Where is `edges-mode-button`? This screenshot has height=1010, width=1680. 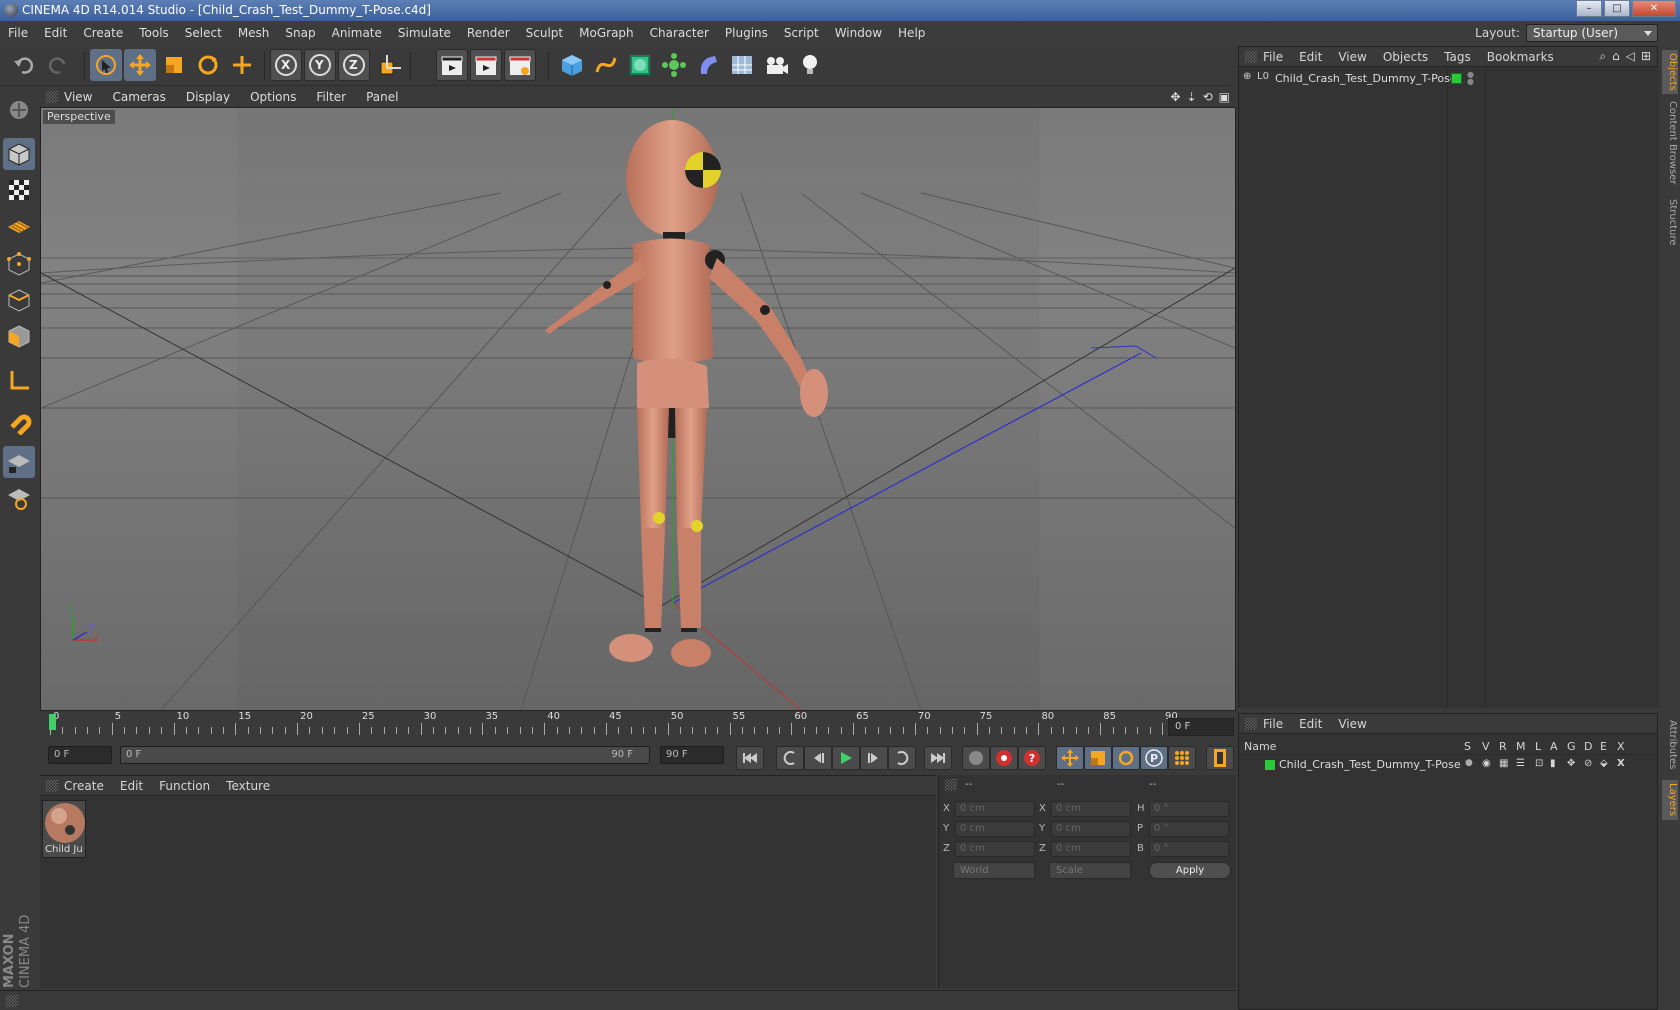 edges-mode-button is located at coordinates (19, 300).